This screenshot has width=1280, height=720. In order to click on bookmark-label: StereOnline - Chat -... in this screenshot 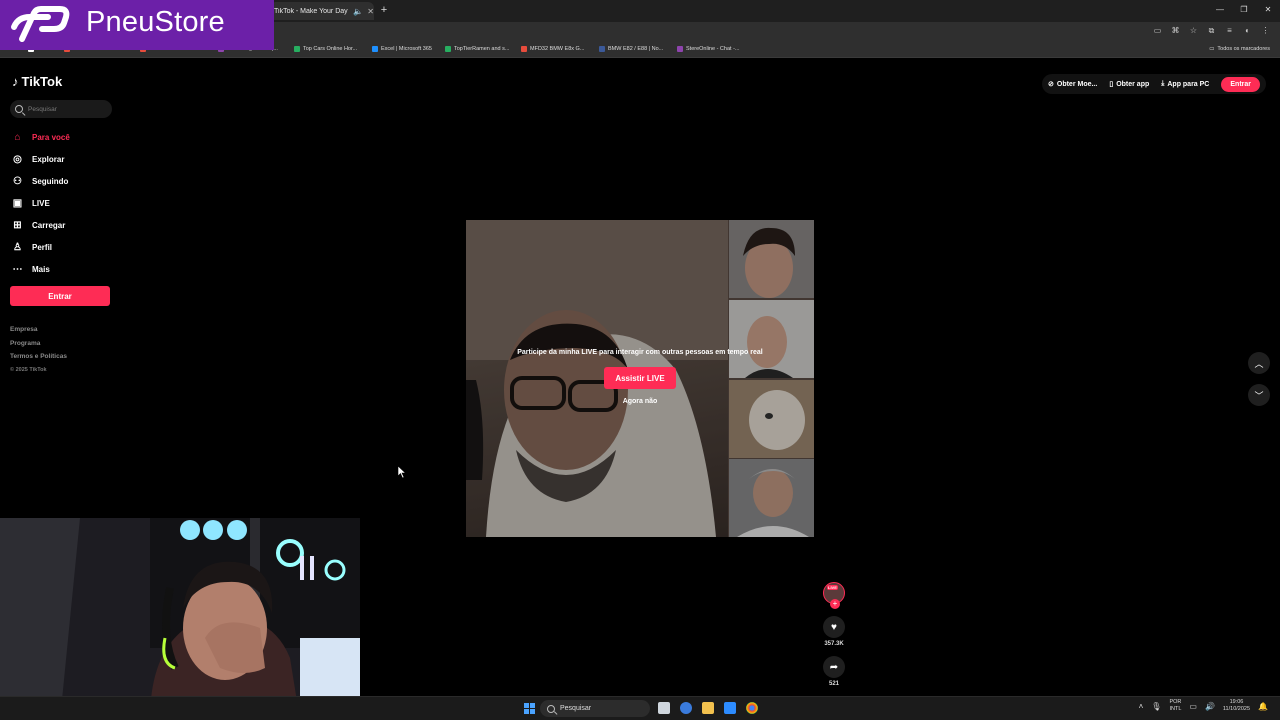, I will do `click(713, 49)`.